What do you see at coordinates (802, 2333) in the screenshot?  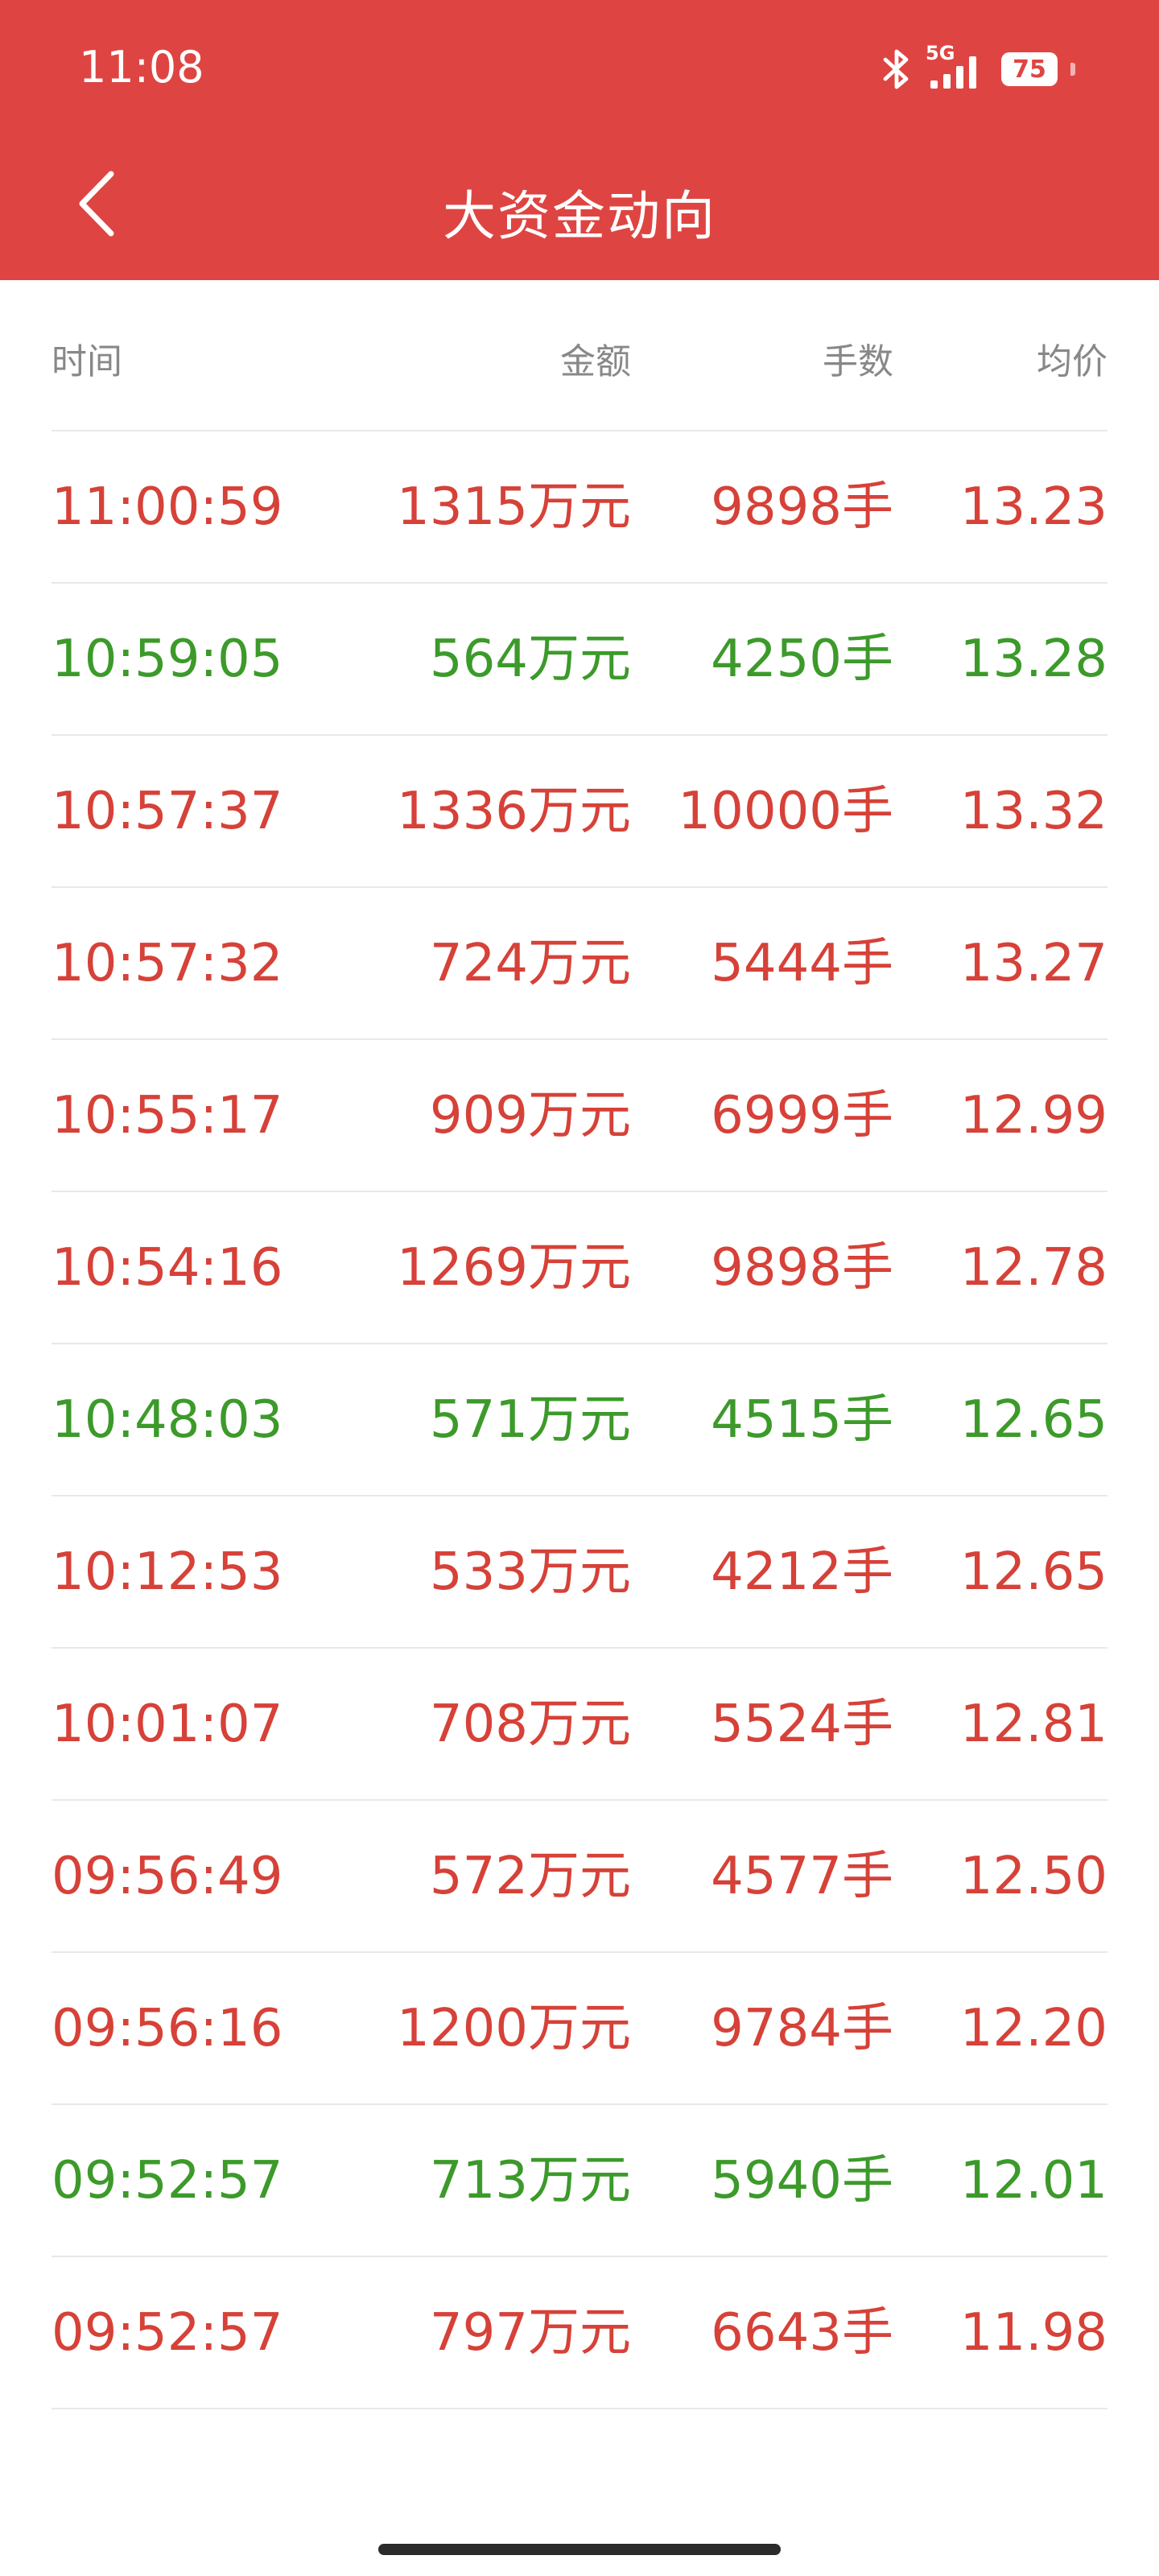 I see `row-lots: 6643手` at bounding box center [802, 2333].